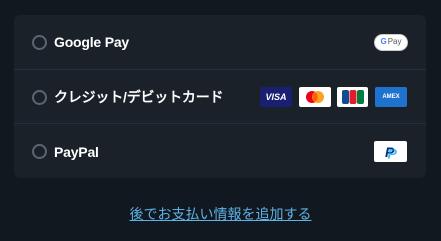 This screenshot has width=441, height=241. I want to click on amex-logo-icon: AMEX, so click(391, 97).